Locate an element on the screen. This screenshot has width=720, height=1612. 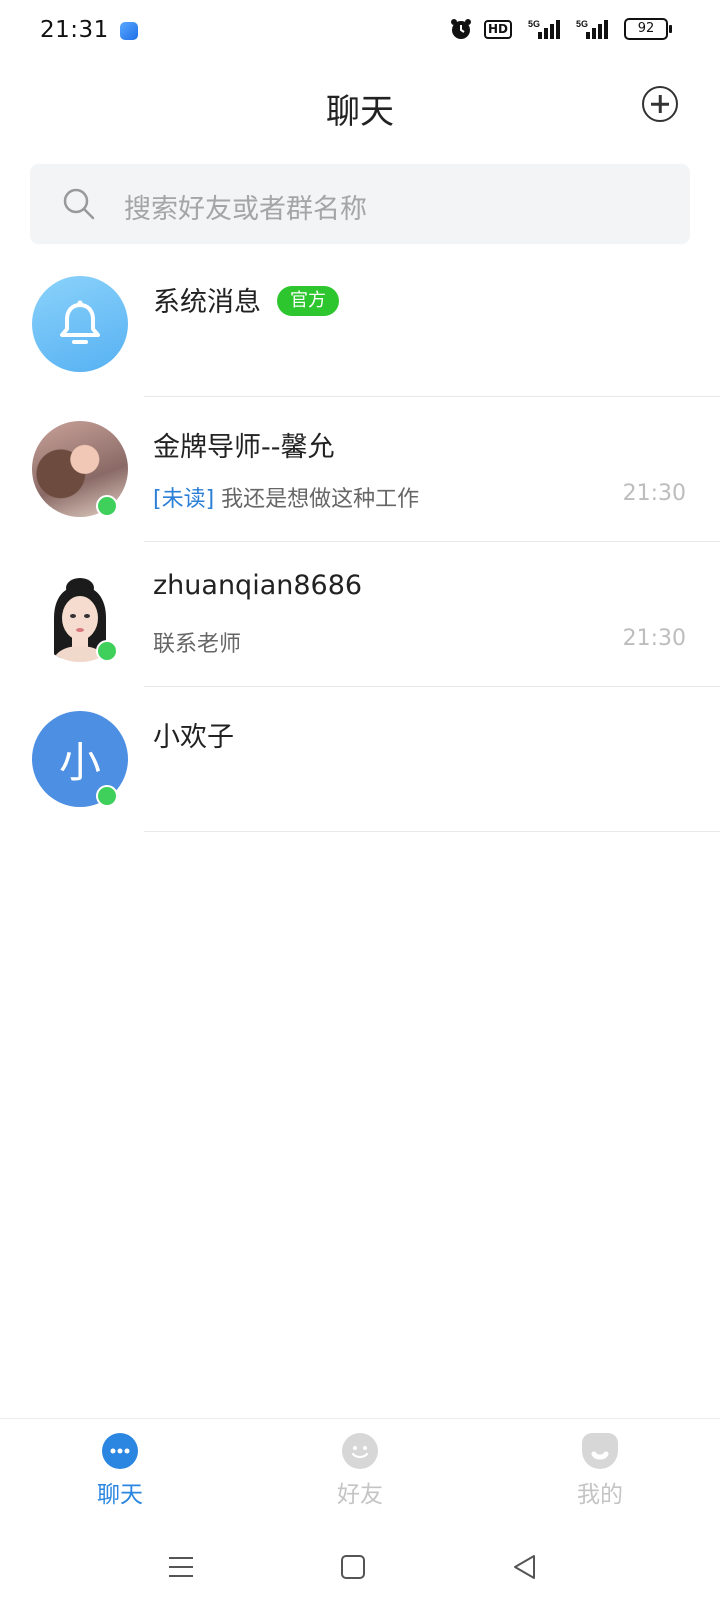
tab-label: 聊天 is located at coordinates (120, 1495).